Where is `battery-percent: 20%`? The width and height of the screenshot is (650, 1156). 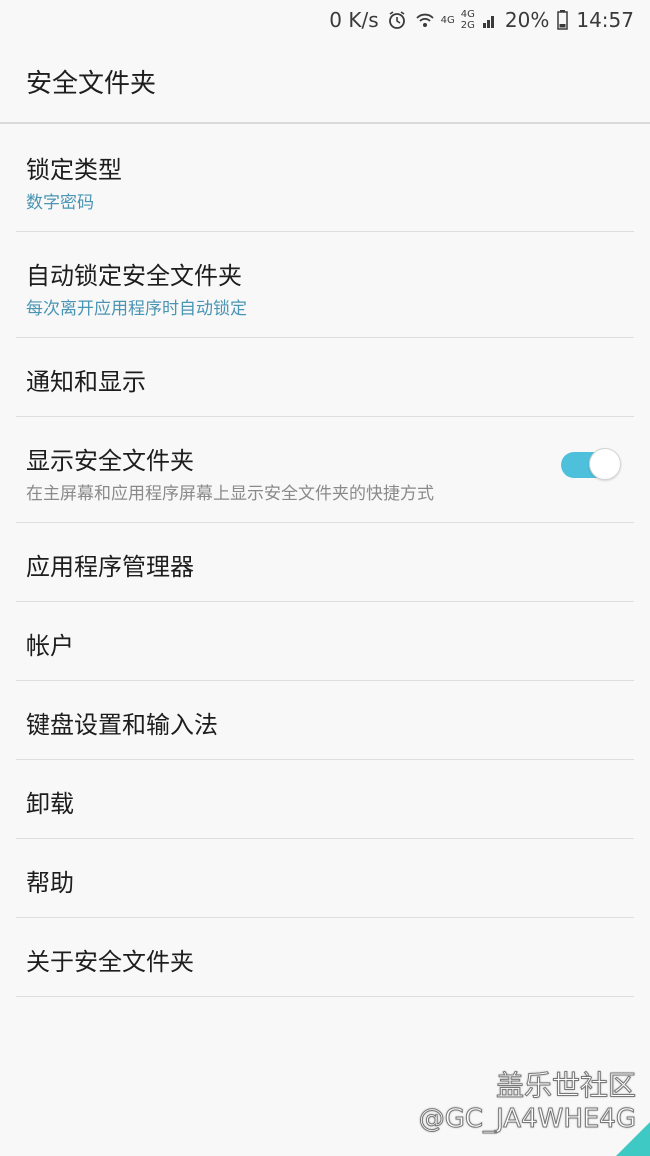 battery-percent: 20% is located at coordinates (527, 20).